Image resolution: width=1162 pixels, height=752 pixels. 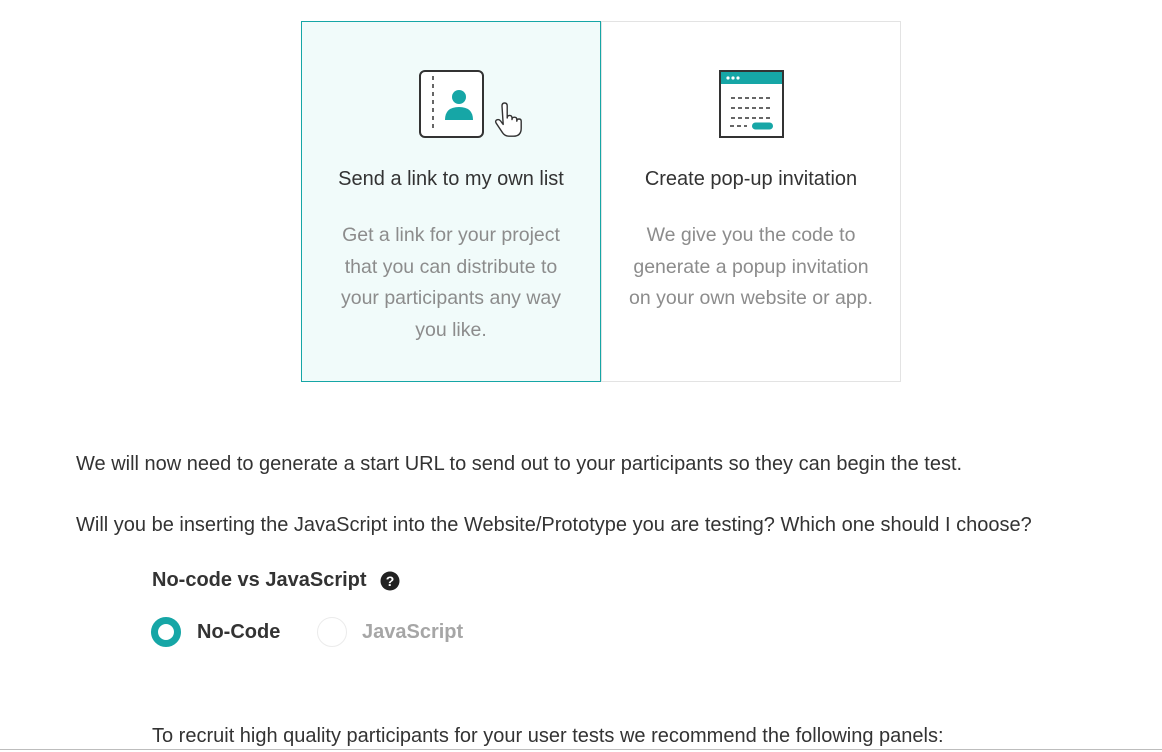 What do you see at coordinates (581, 749) in the screenshot?
I see `divider` at bounding box center [581, 749].